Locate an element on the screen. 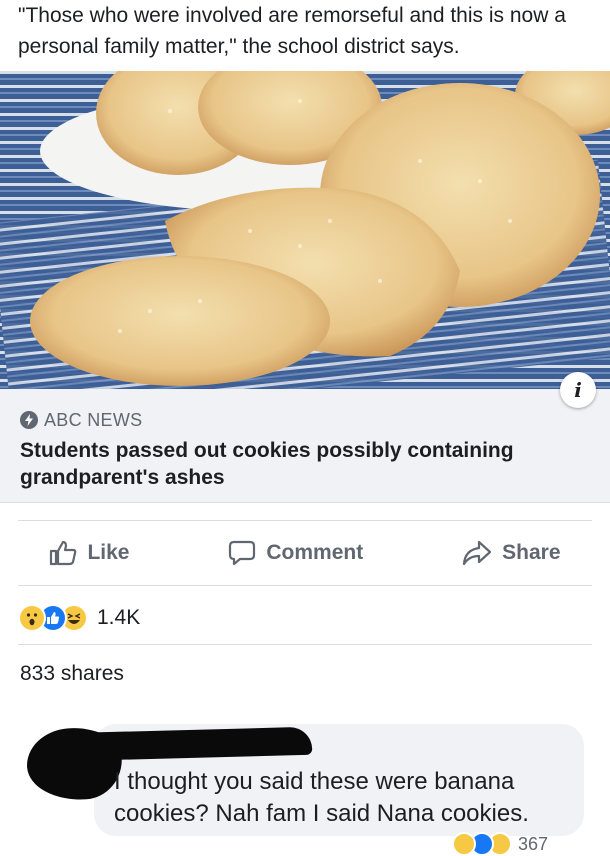 This screenshot has height=856, width=610. share-arrow-icon is located at coordinates (477, 553).